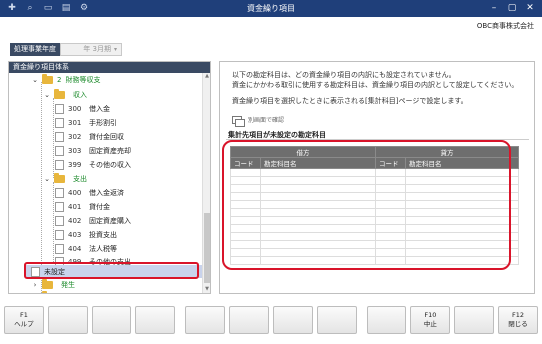 The height and width of the screenshot is (344, 542). I want to click on tree-item-402: 402 固定資産購入, so click(93, 221).